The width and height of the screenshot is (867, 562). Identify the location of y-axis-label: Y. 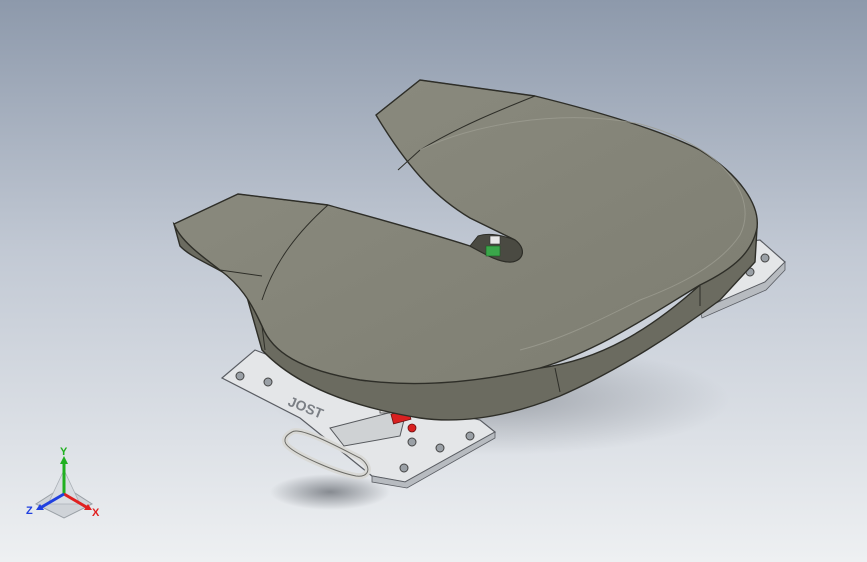
(64, 452).